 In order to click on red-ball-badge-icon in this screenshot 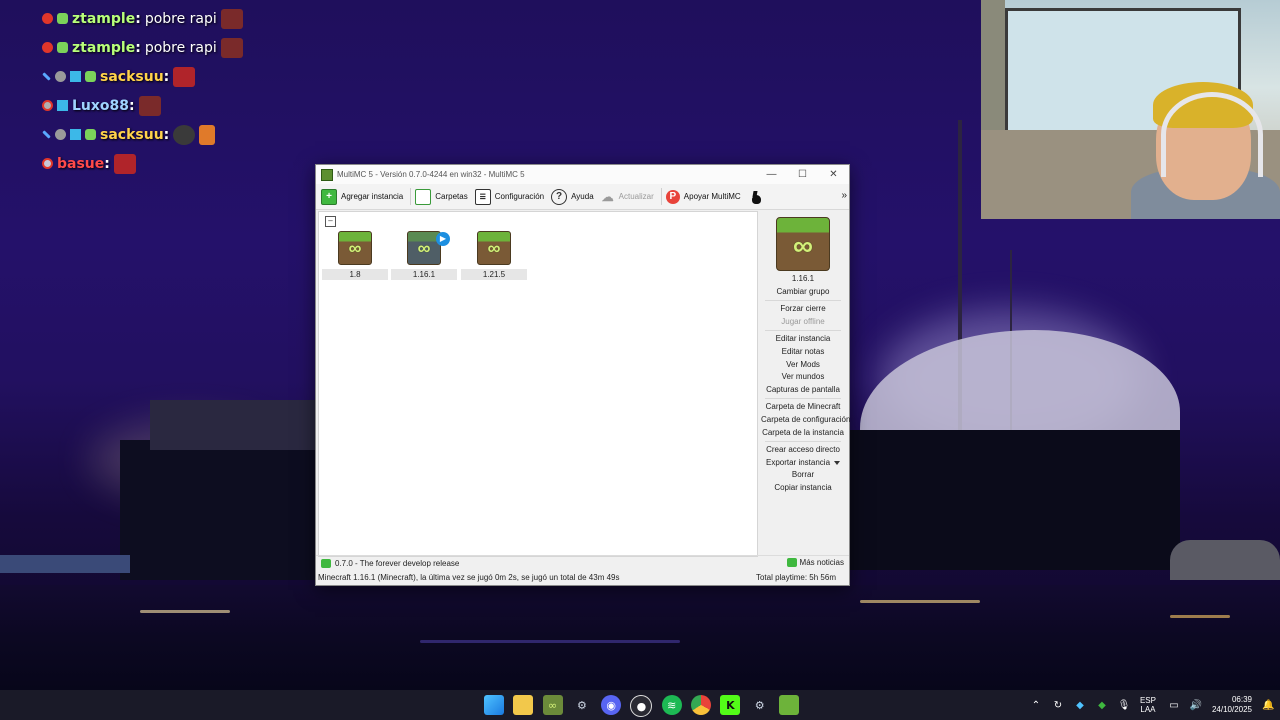, I will do `click(47, 18)`.